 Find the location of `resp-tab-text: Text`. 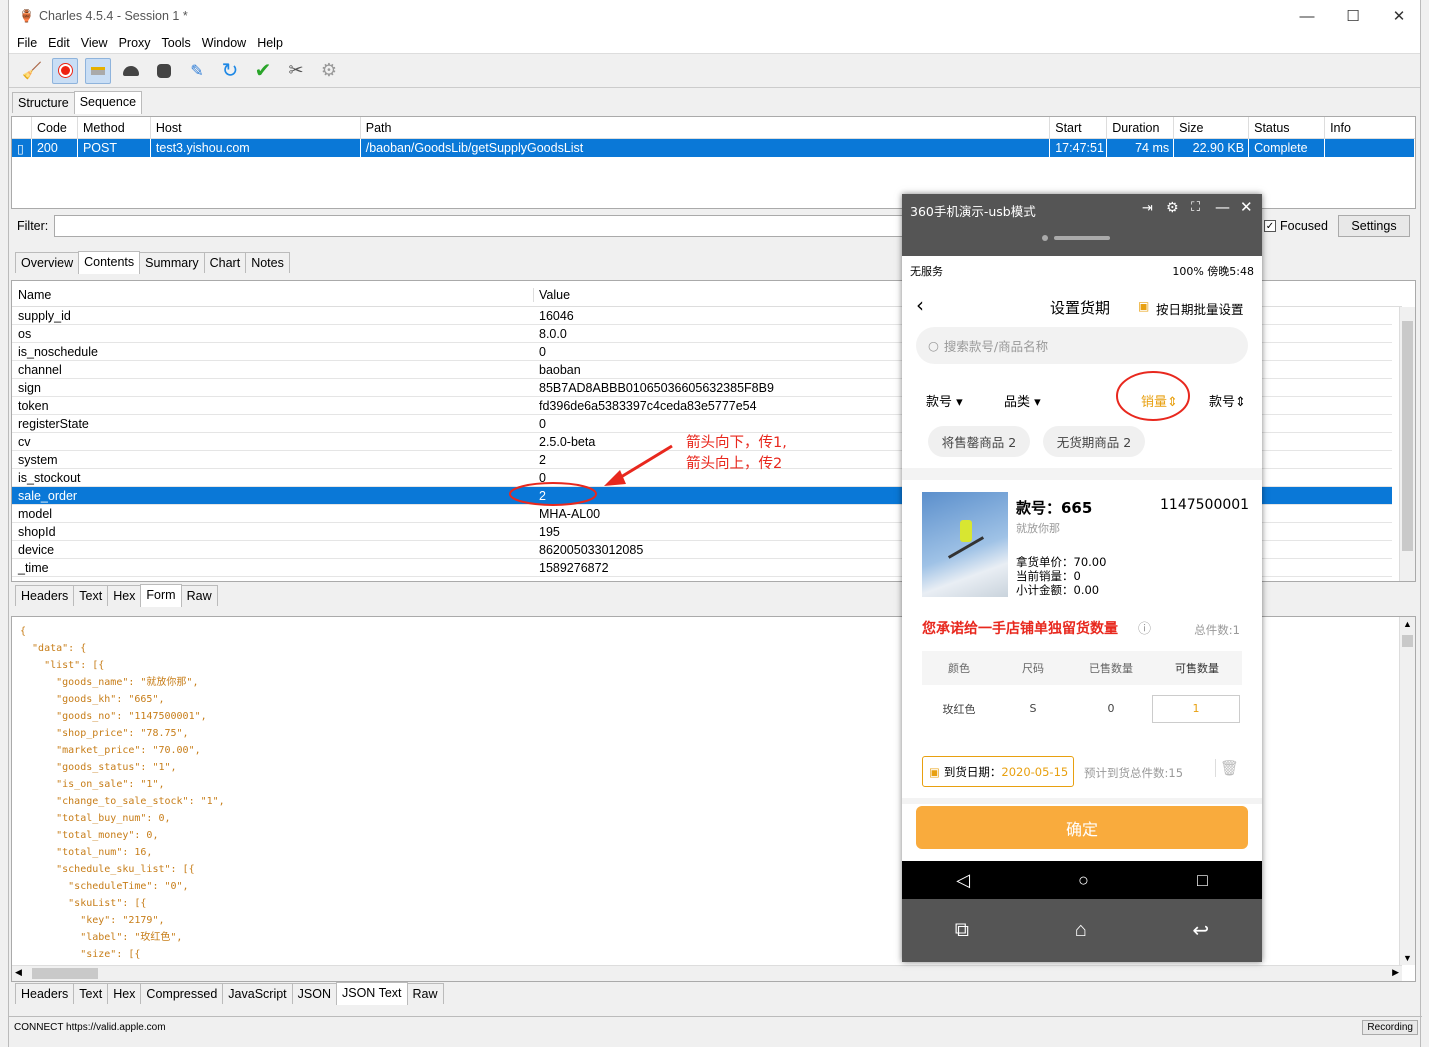

resp-tab-text: Text is located at coordinates (91, 993).